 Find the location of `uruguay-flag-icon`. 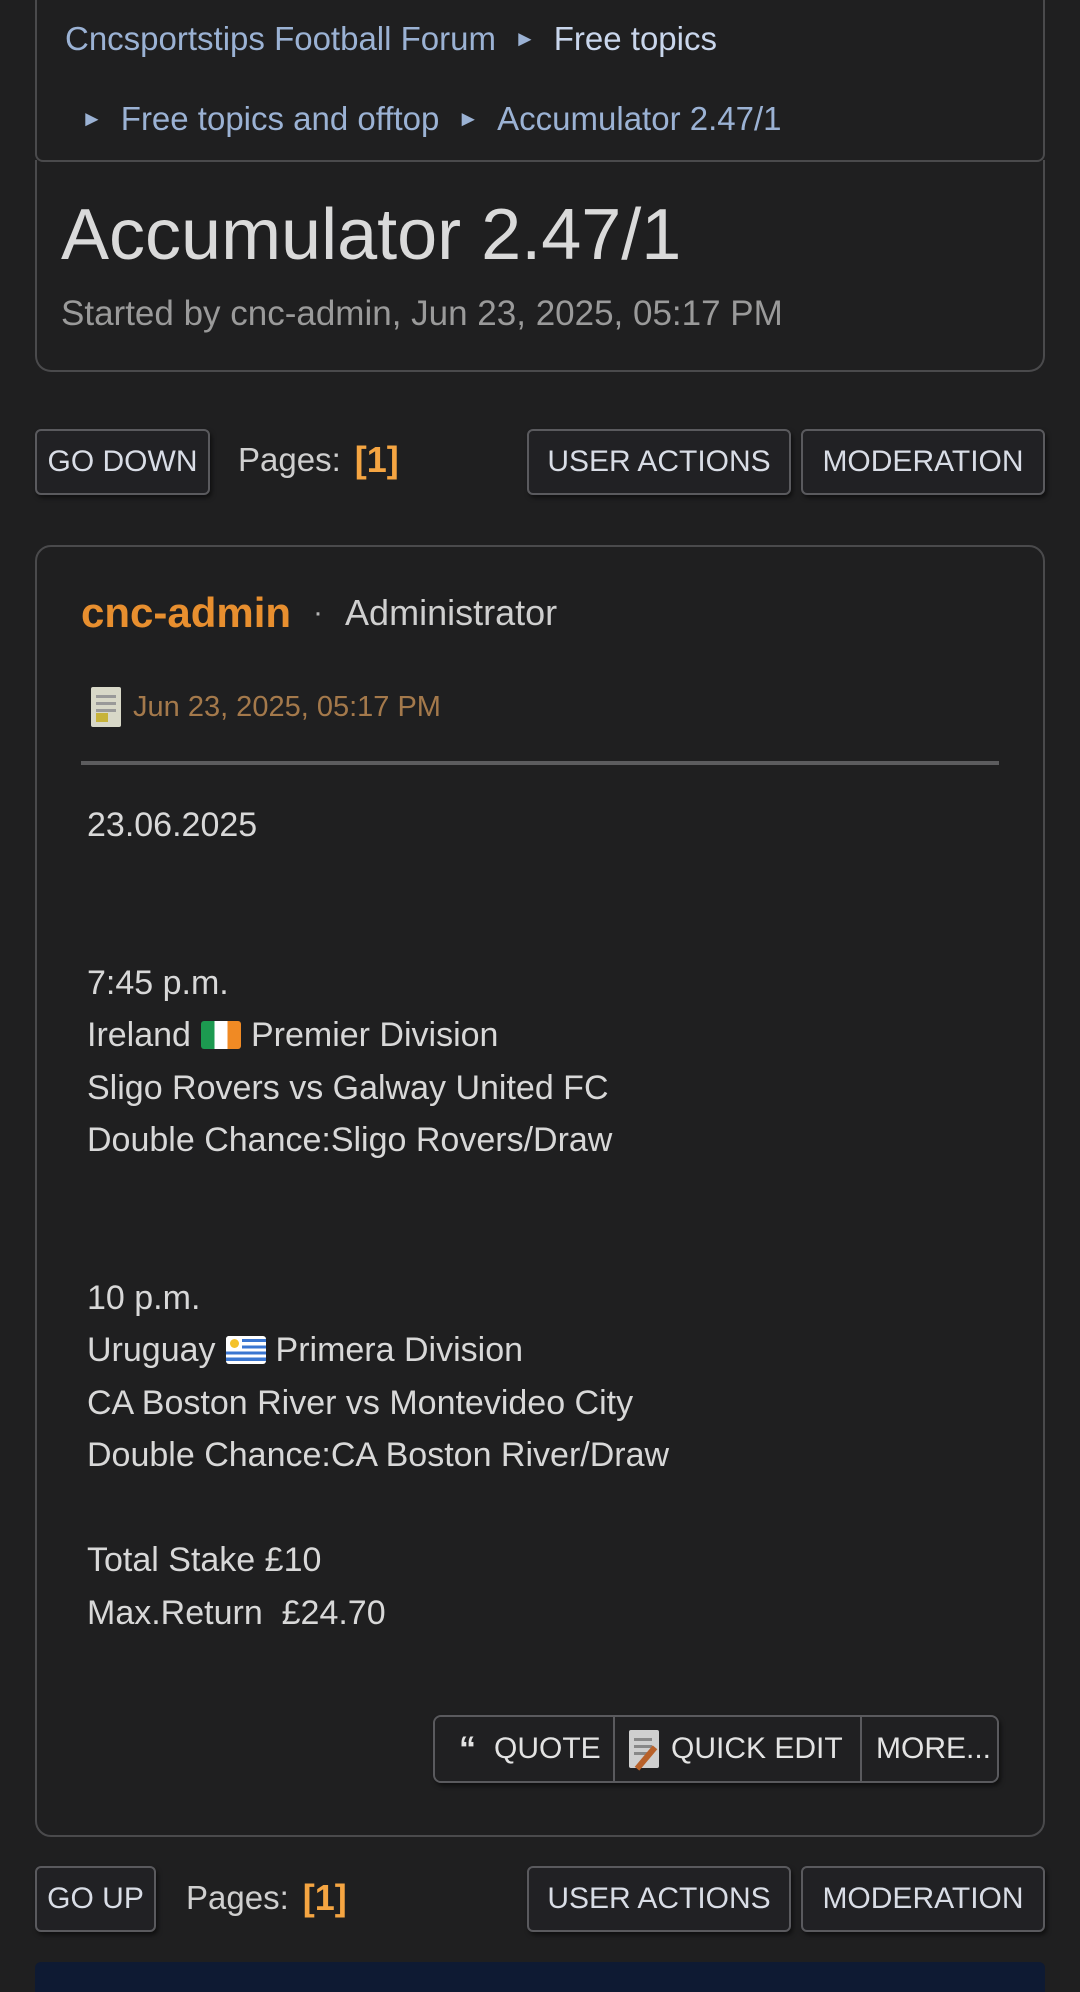

uruguay-flag-icon is located at coordinates (245, 1350).